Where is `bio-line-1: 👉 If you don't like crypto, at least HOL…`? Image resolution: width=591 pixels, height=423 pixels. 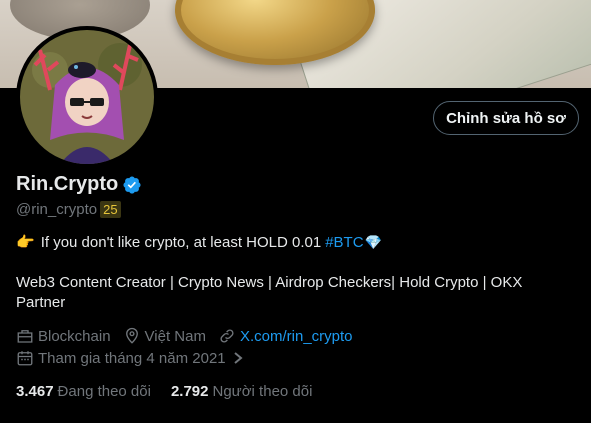
bio-line-1: 👉 If you don't like crypto, at least HOL… is located at coordinates (199, 242).